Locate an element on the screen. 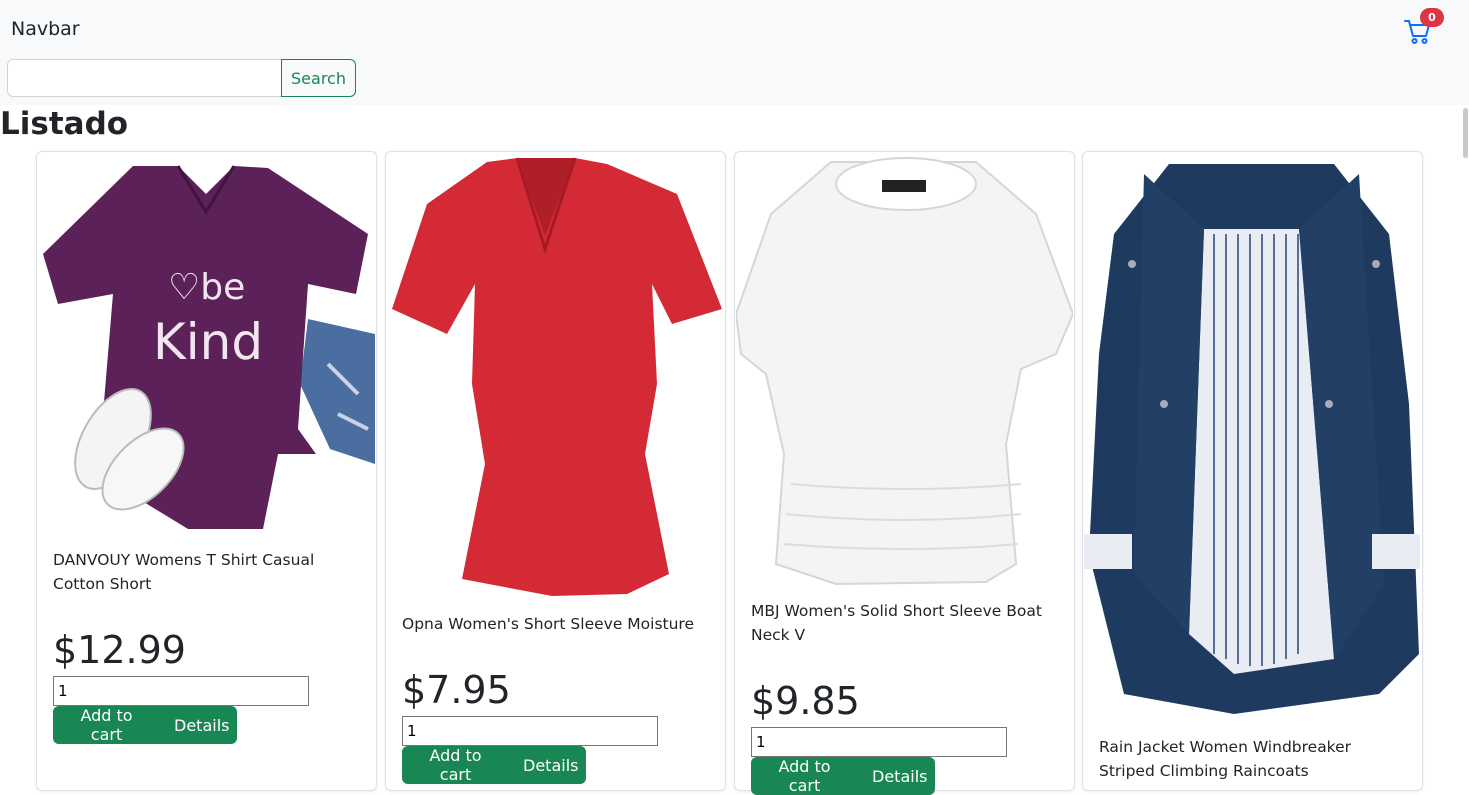 The image size is (1469, 795). svg-text: ♡be is located at coordinates (206, 287).